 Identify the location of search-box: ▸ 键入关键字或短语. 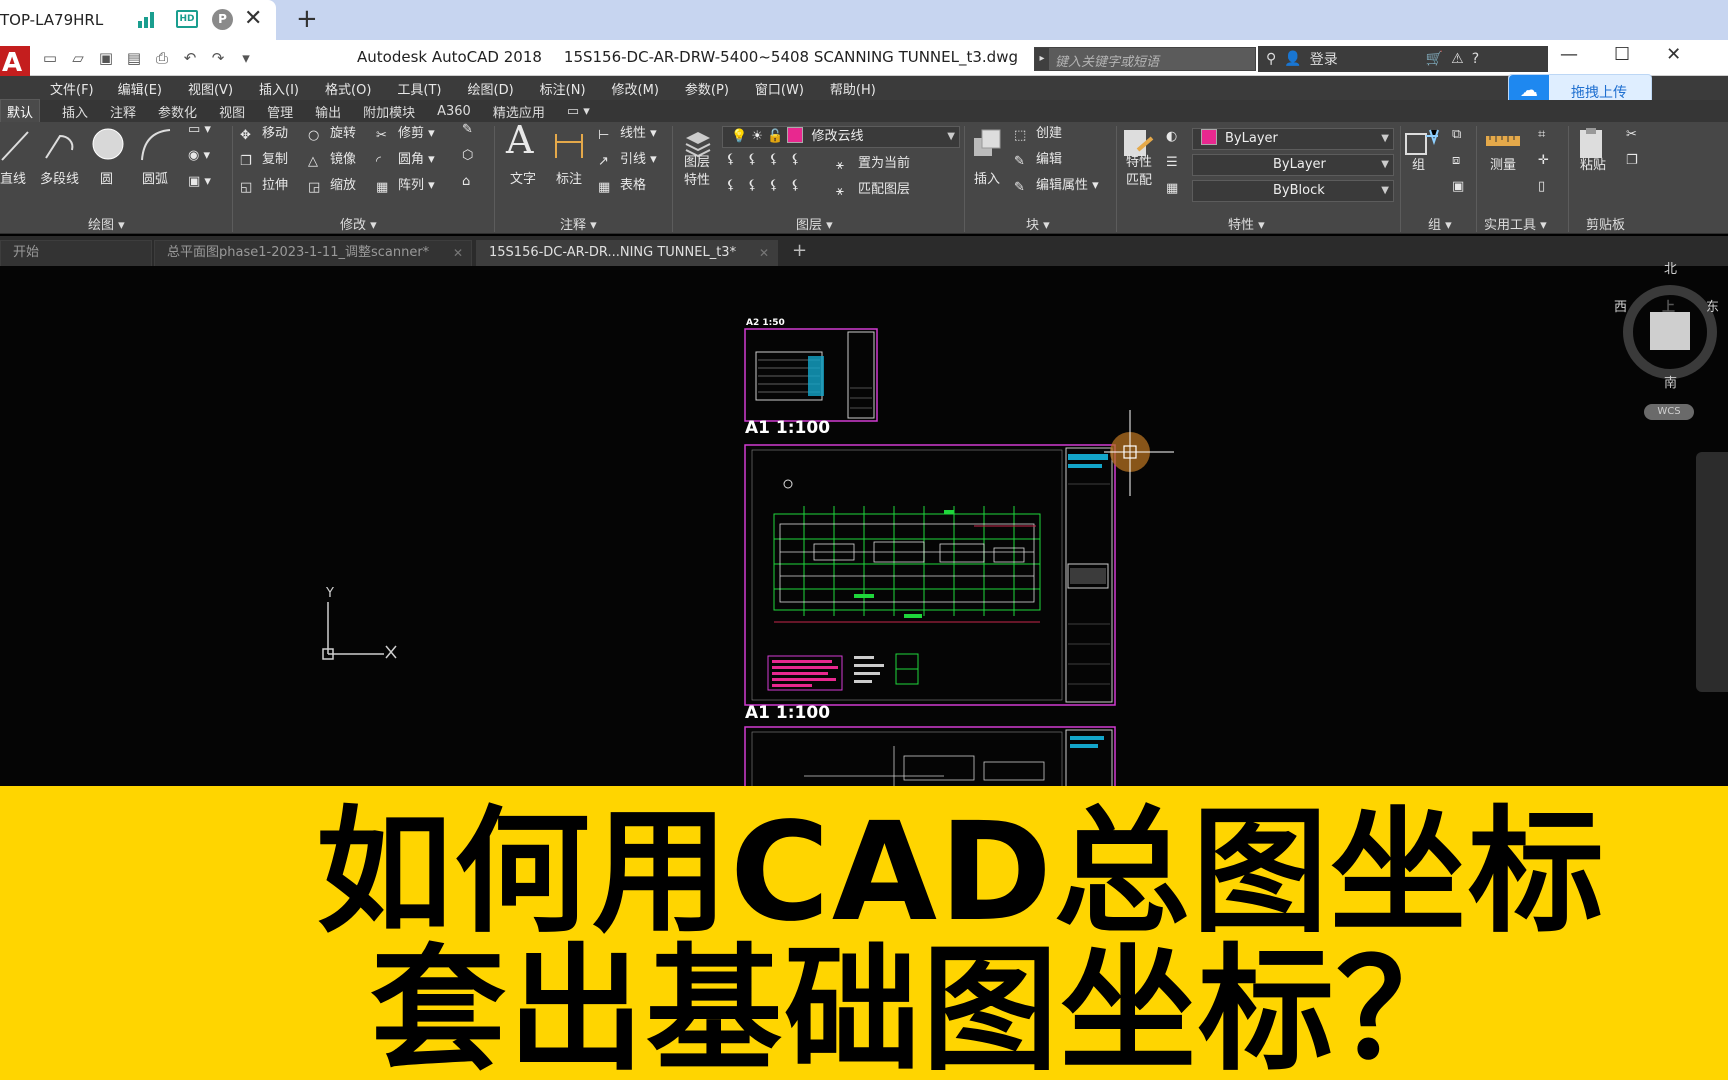
(1145, 59).